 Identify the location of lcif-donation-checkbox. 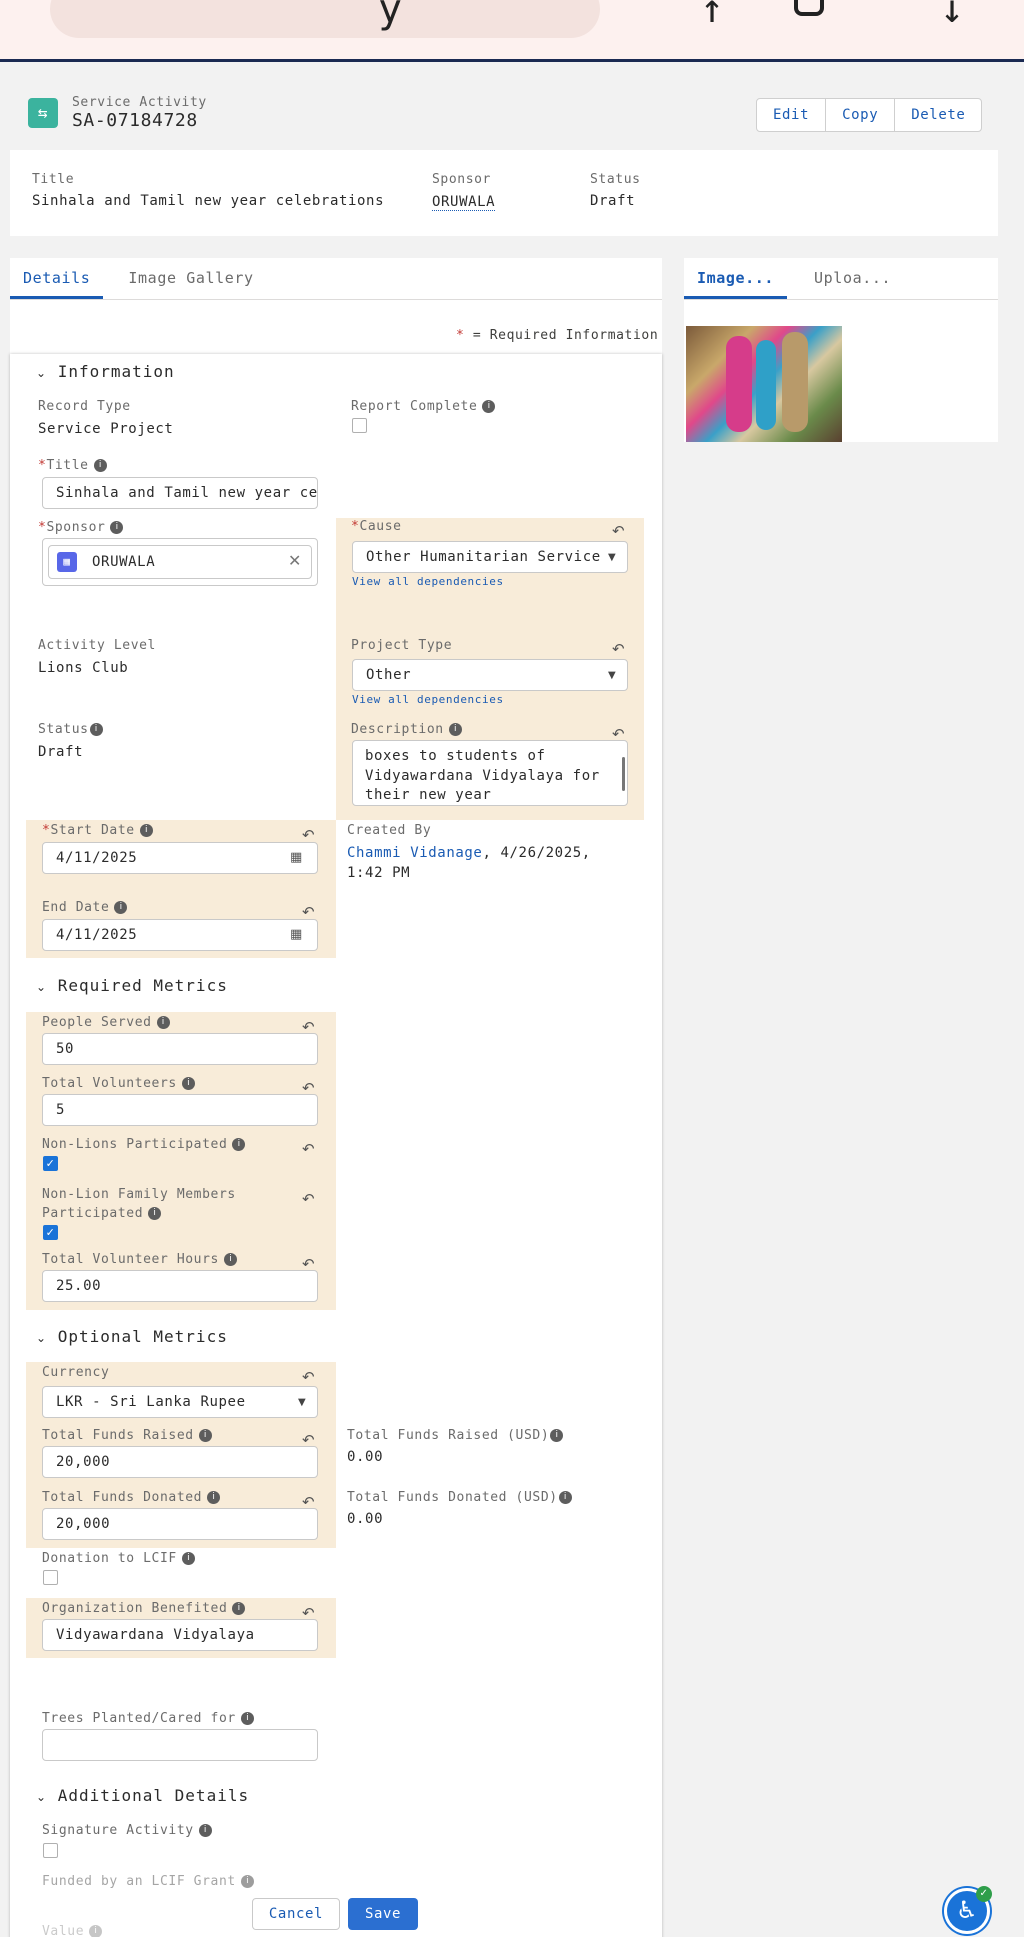
(50, 1577).